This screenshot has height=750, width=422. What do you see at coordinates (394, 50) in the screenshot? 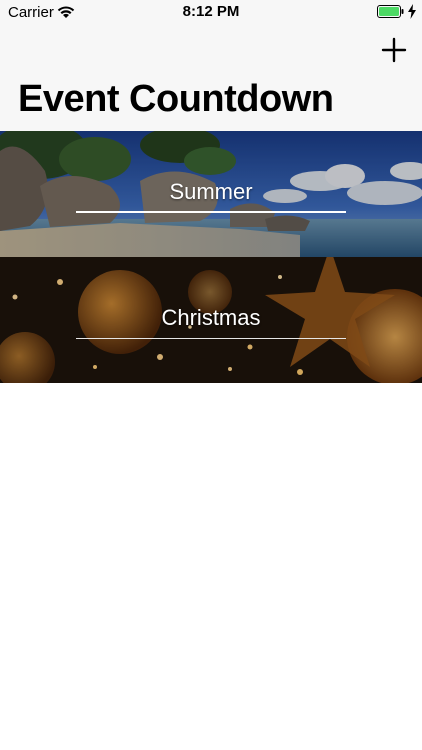
I see `plus-icon` at bounding box center [394, 50].